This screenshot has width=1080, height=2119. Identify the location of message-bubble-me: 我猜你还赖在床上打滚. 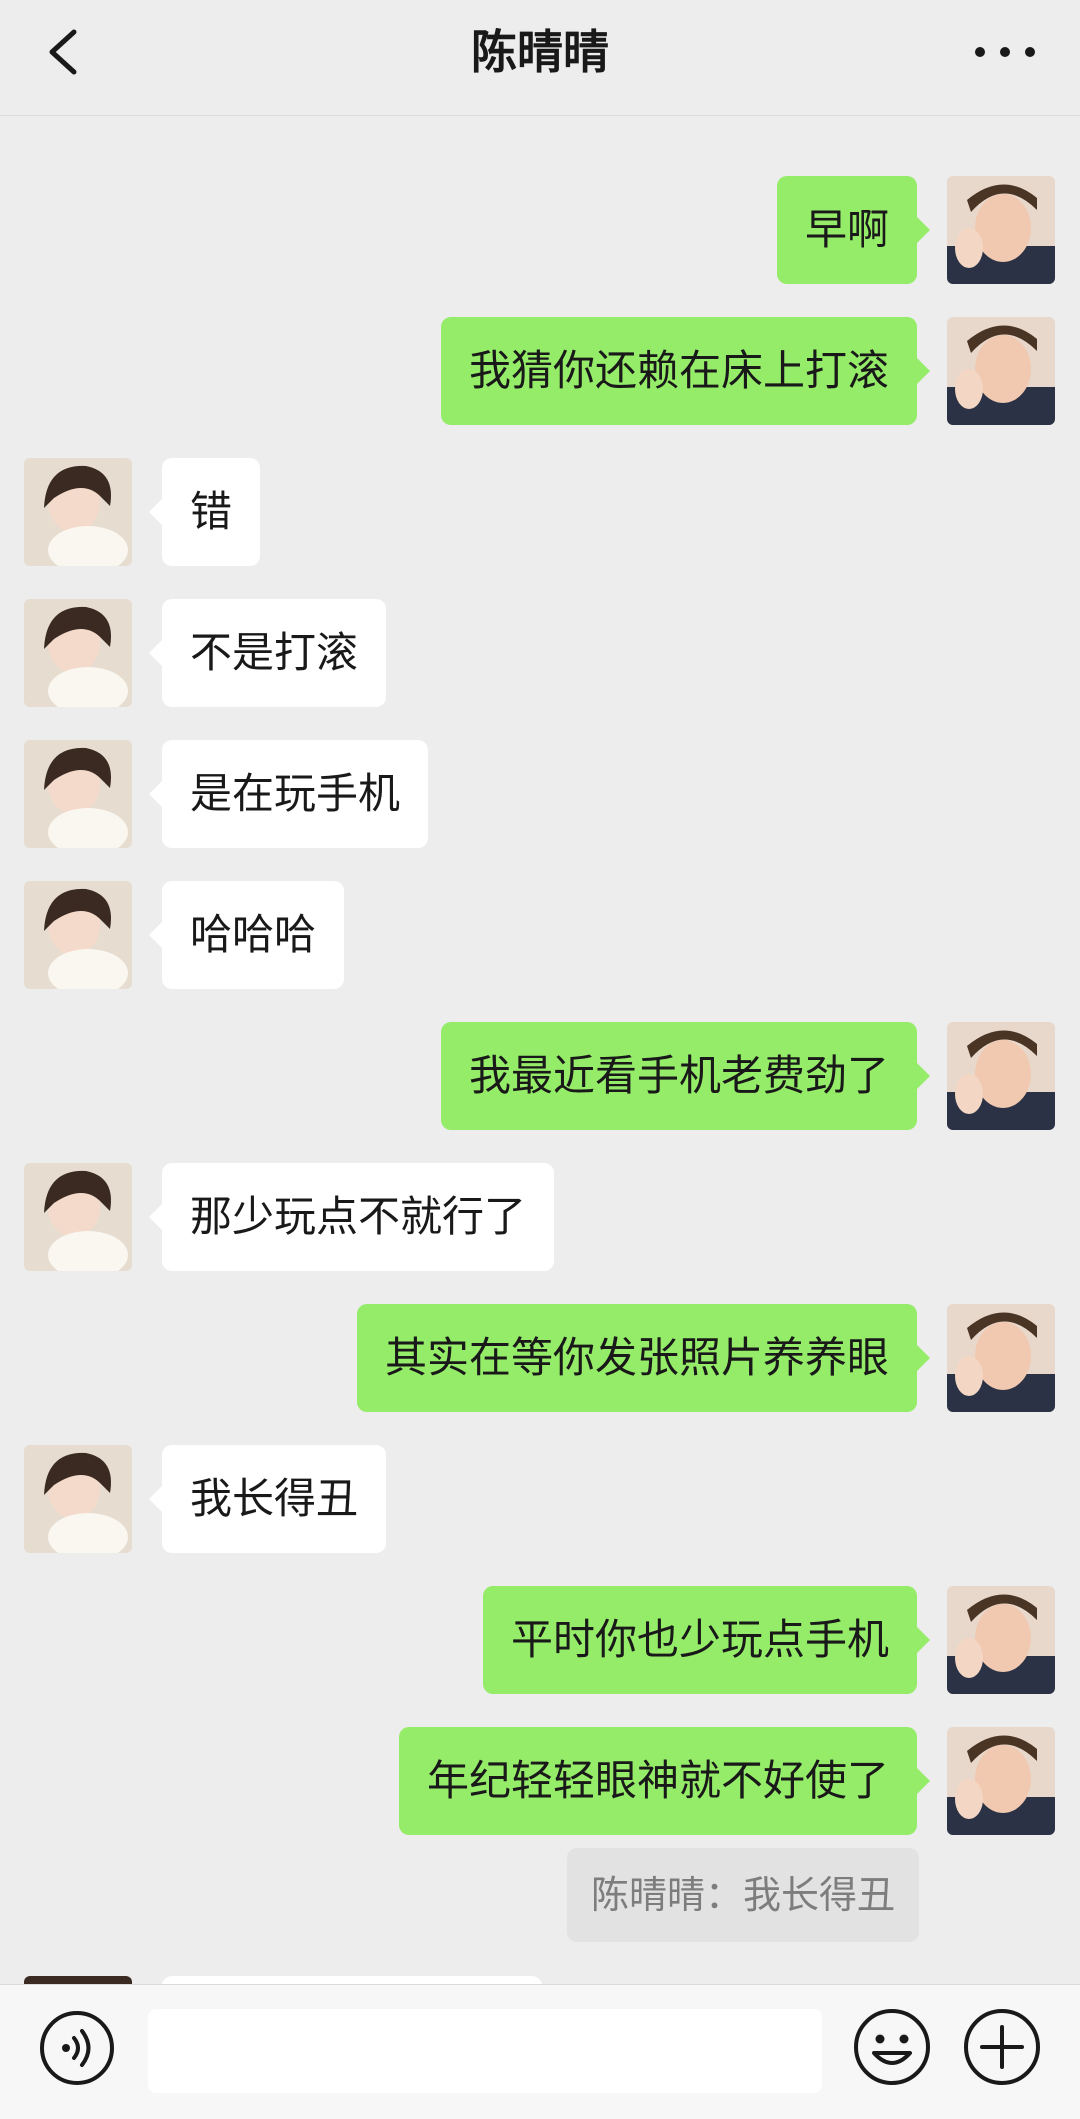
(685, 371).